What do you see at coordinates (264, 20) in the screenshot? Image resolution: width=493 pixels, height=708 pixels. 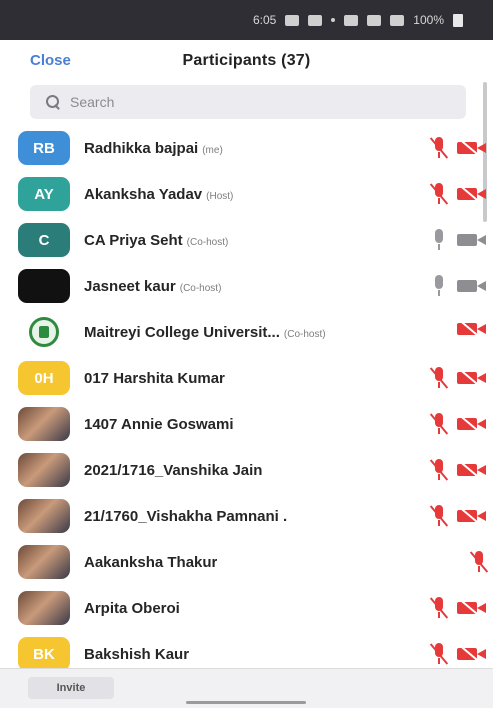 I see `status-time: 6:05` at bounding box center [264, 20].